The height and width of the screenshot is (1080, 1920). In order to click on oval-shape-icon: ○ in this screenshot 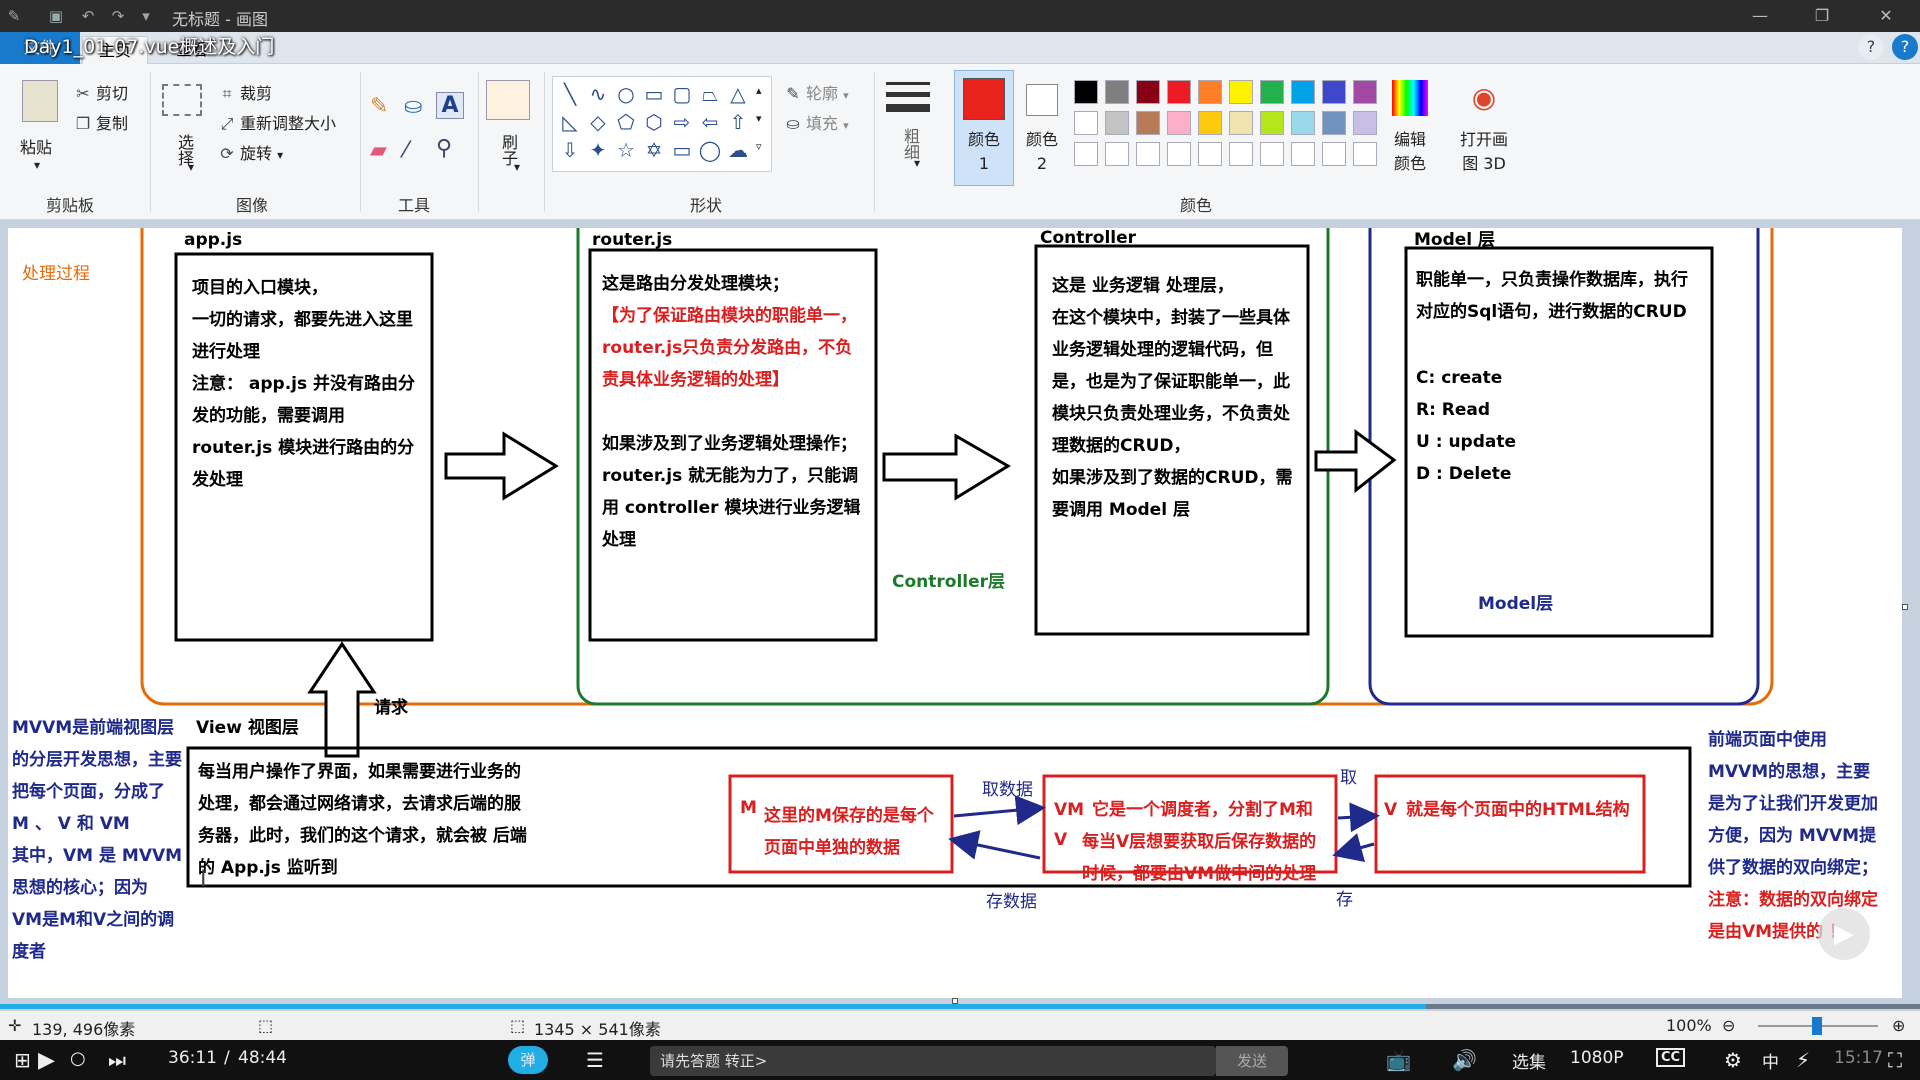, I will do `click(626, 94)`.